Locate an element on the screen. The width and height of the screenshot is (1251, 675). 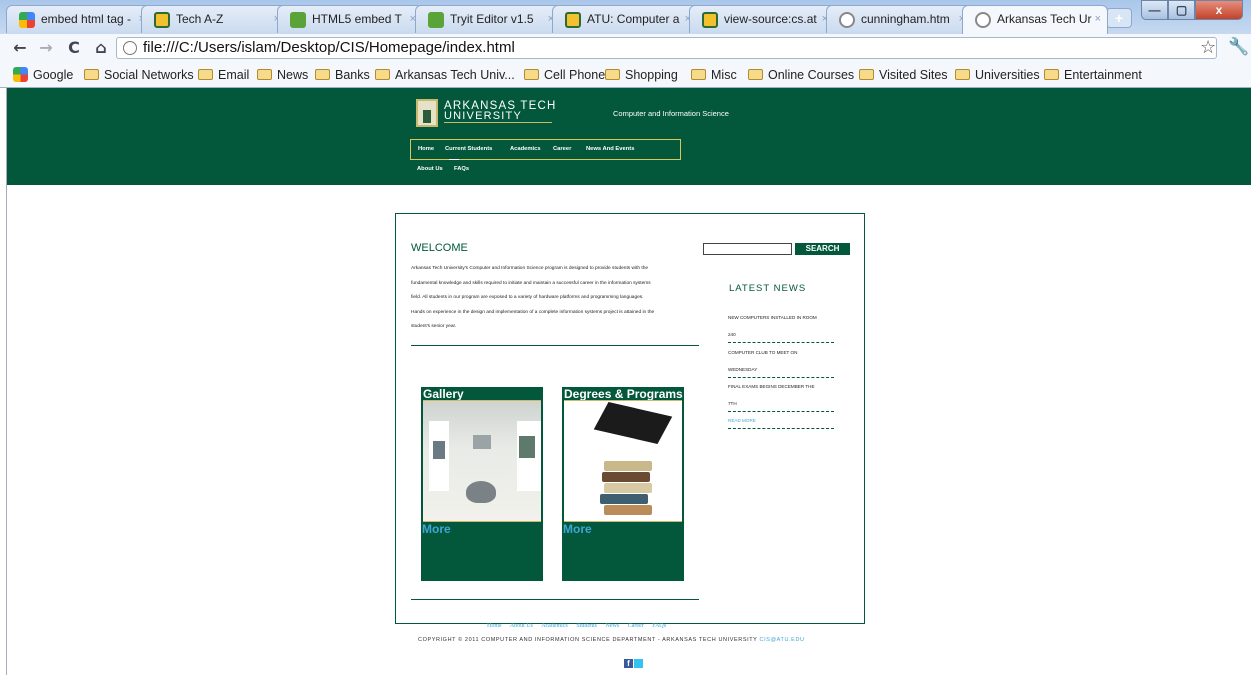
degrees-card: Degrees & Programs More is located at coordinates (623, 484).